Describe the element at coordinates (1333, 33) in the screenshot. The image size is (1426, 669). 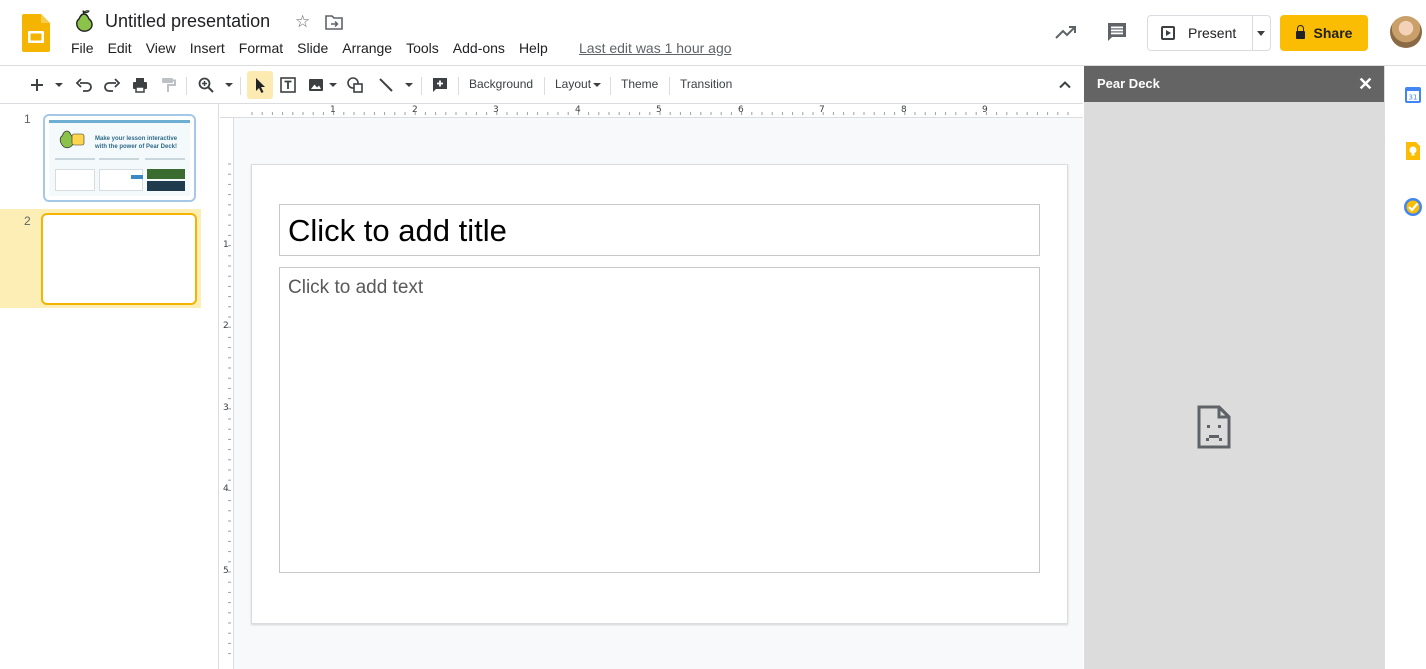
I see `share-label: Share` at that location.